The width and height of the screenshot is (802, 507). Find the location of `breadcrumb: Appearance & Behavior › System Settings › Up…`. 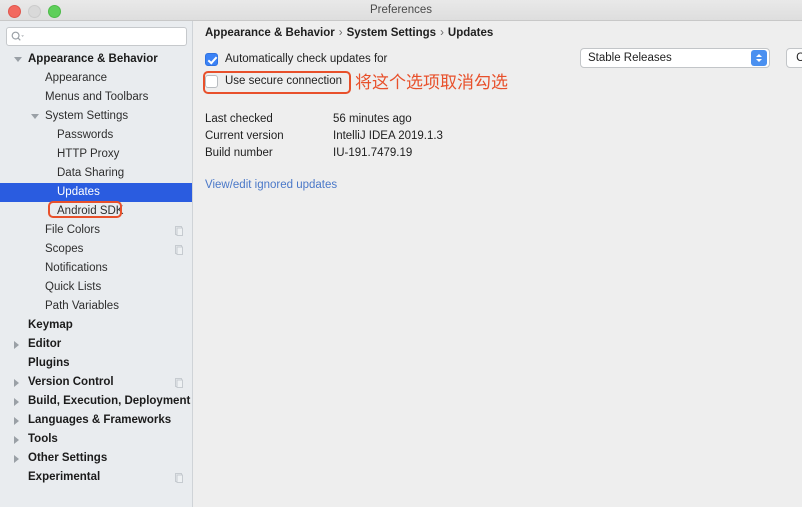

breadcrumb: Appearance & Behavior › System Settings › Up… is located at coordinates (349, 33).